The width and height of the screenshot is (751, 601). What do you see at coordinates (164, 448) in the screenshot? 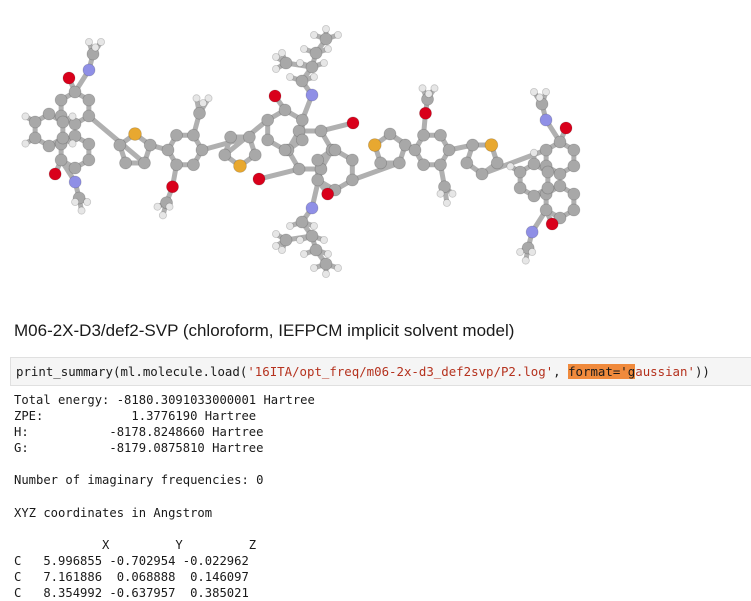
I see `output-gibbs: G: -8179.0875810 Hartree` at bounding box center [164, 448].